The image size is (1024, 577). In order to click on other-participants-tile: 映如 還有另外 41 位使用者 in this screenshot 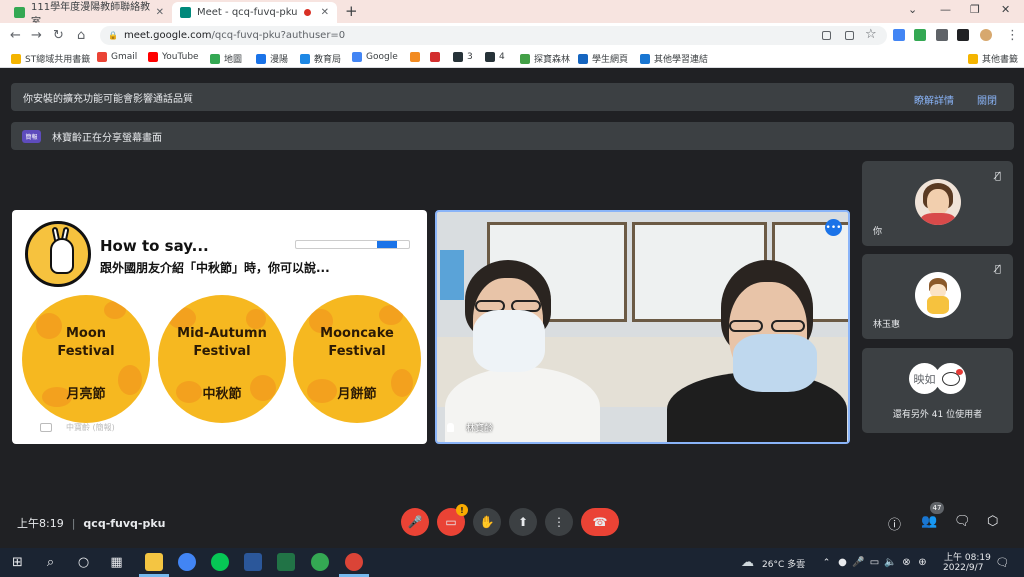, I will do `click(937, 390)`.